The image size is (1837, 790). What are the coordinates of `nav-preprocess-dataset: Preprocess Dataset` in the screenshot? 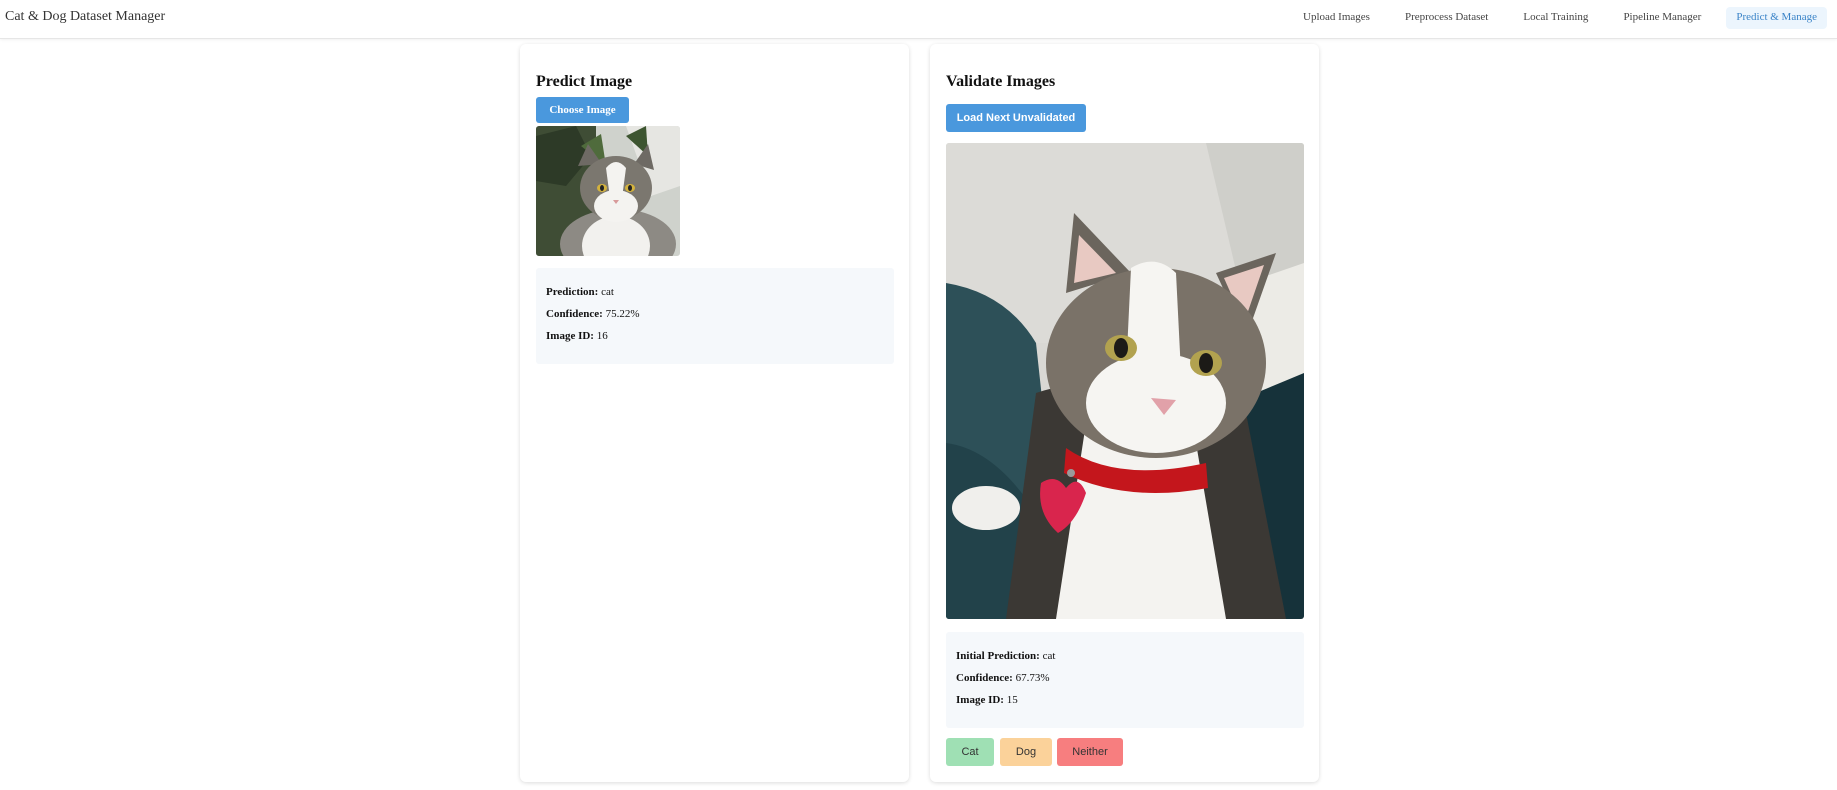 It's located at (1446, 18).